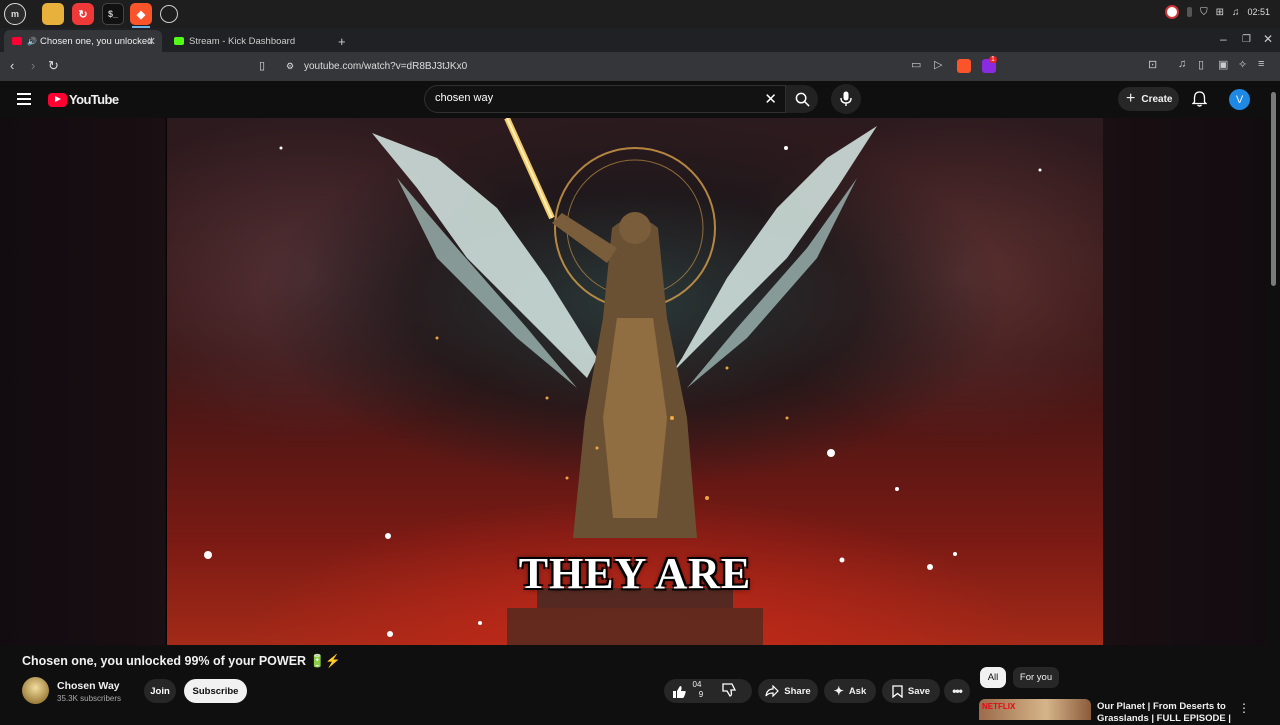 This screenshot has height=725, width=1280. I want to click on search-icon, so click(802, 99).